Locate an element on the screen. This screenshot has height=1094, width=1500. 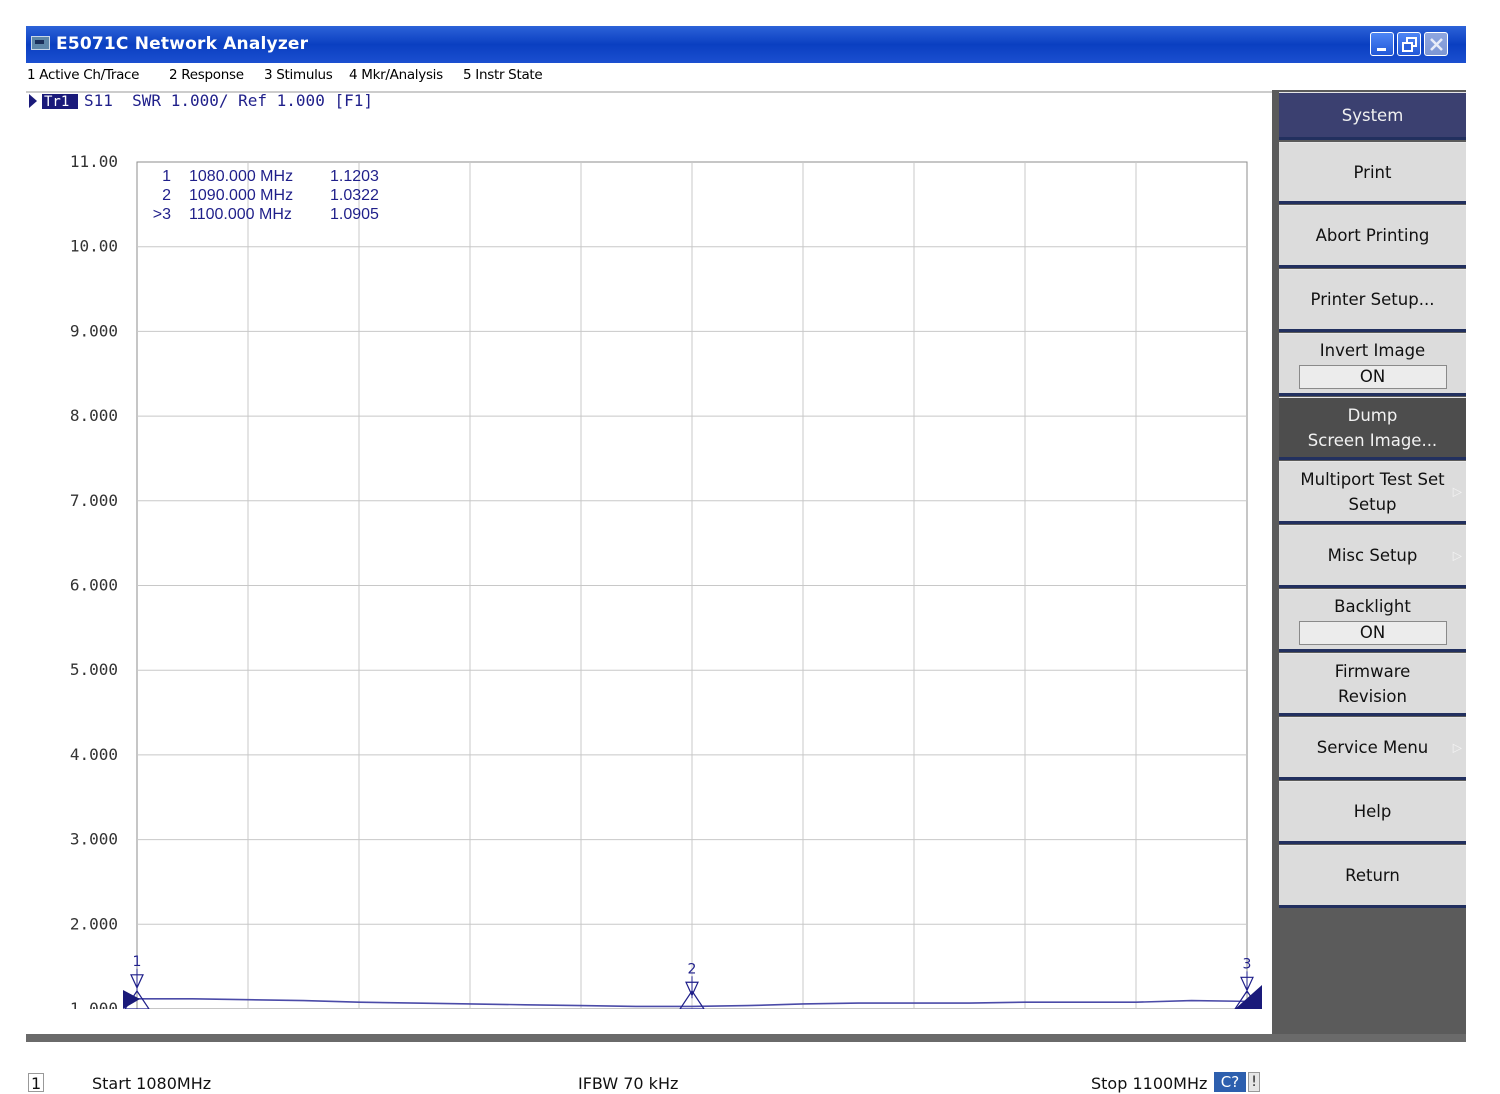
menu-response: 2 Response is located at coordinates (206, 75).